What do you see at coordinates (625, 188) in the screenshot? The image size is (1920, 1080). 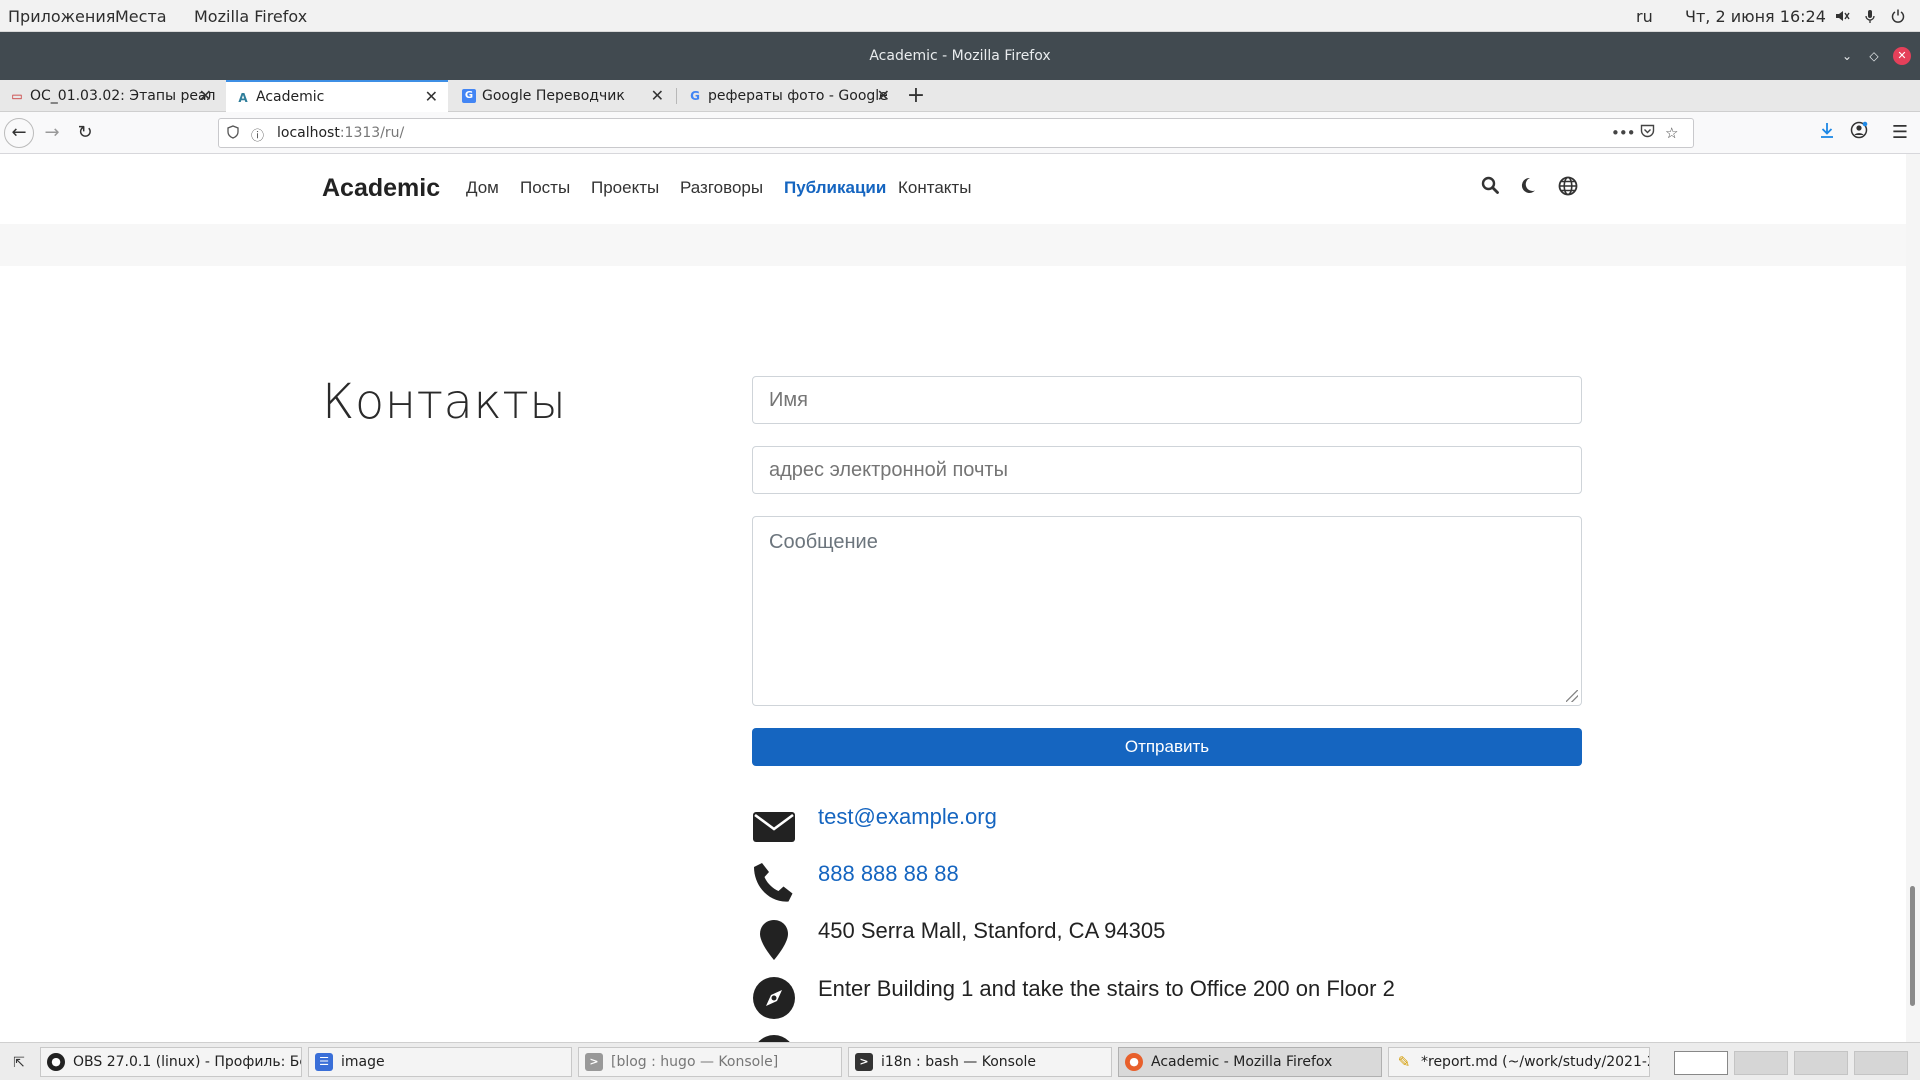 I see `nav-projects-link: Проекты` at bounding box center [625, 188].